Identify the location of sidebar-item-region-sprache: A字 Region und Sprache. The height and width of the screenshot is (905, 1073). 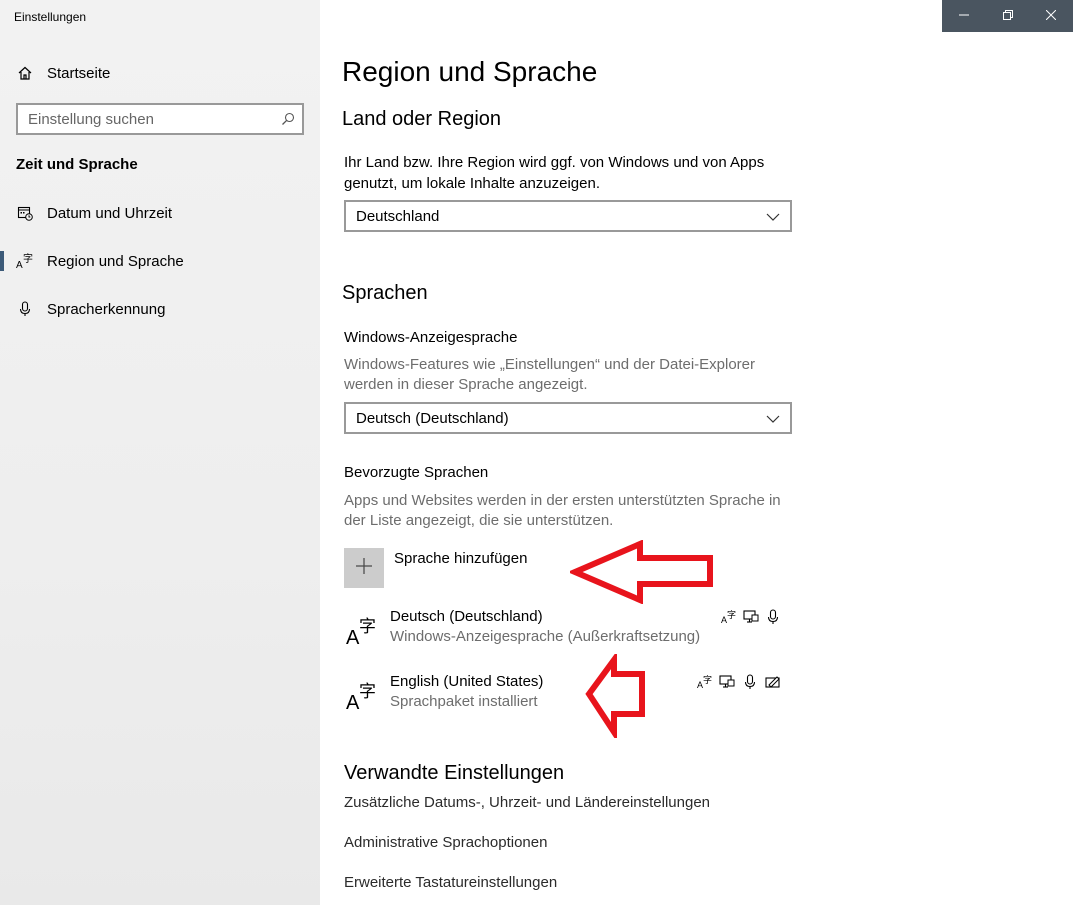
(160, 261).